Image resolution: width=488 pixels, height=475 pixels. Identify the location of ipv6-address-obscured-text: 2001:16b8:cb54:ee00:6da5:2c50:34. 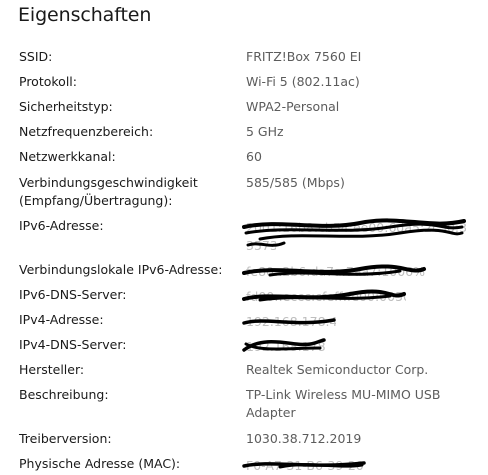
(356, 227).